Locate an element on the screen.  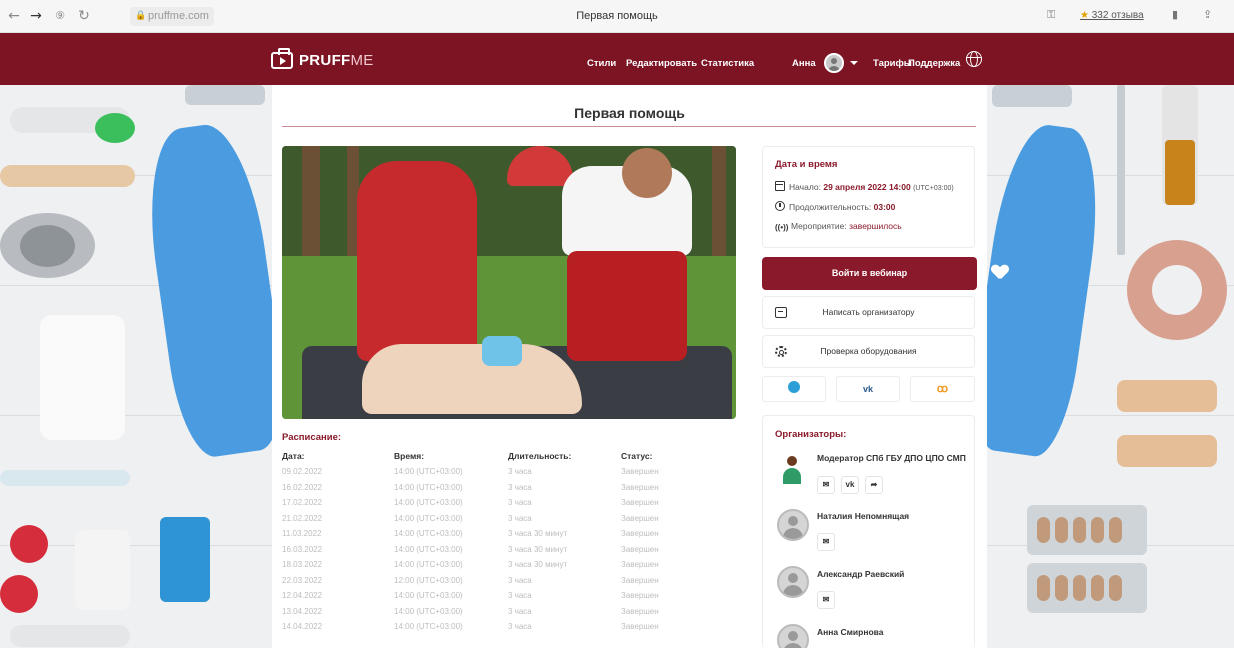
schedule-header-date: Дата: is located at coordinates (293, 456).